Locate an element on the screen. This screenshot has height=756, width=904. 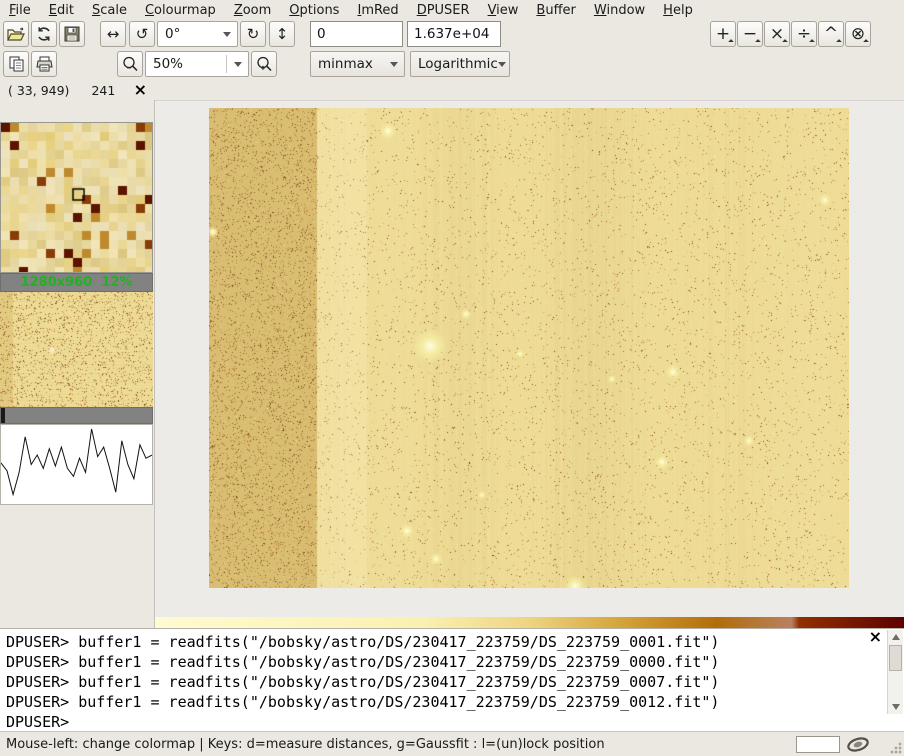
menu-options: Options is located at coordinates (314, 10).